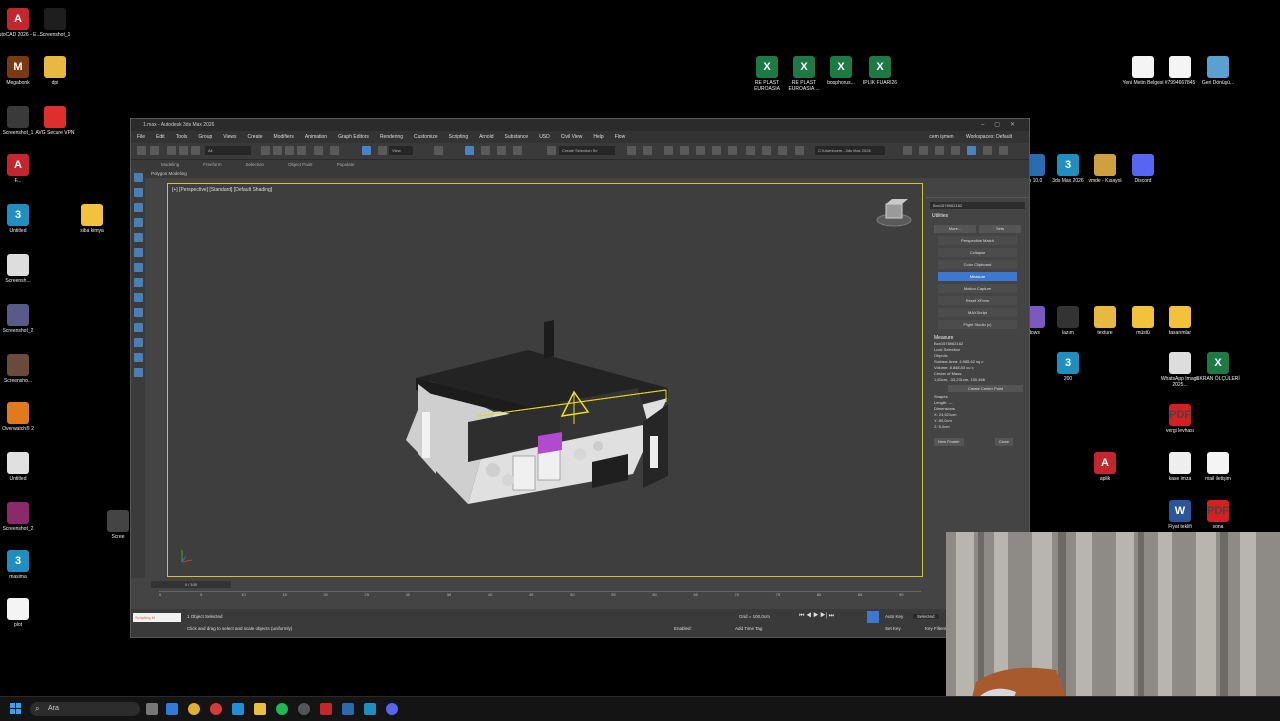 Image resolution: width=1280 pixels, height=721 pixels. Describe the element at coordinates (21, 565) in the screenshot. I see `desktop-icon: 3 masima` at that location.